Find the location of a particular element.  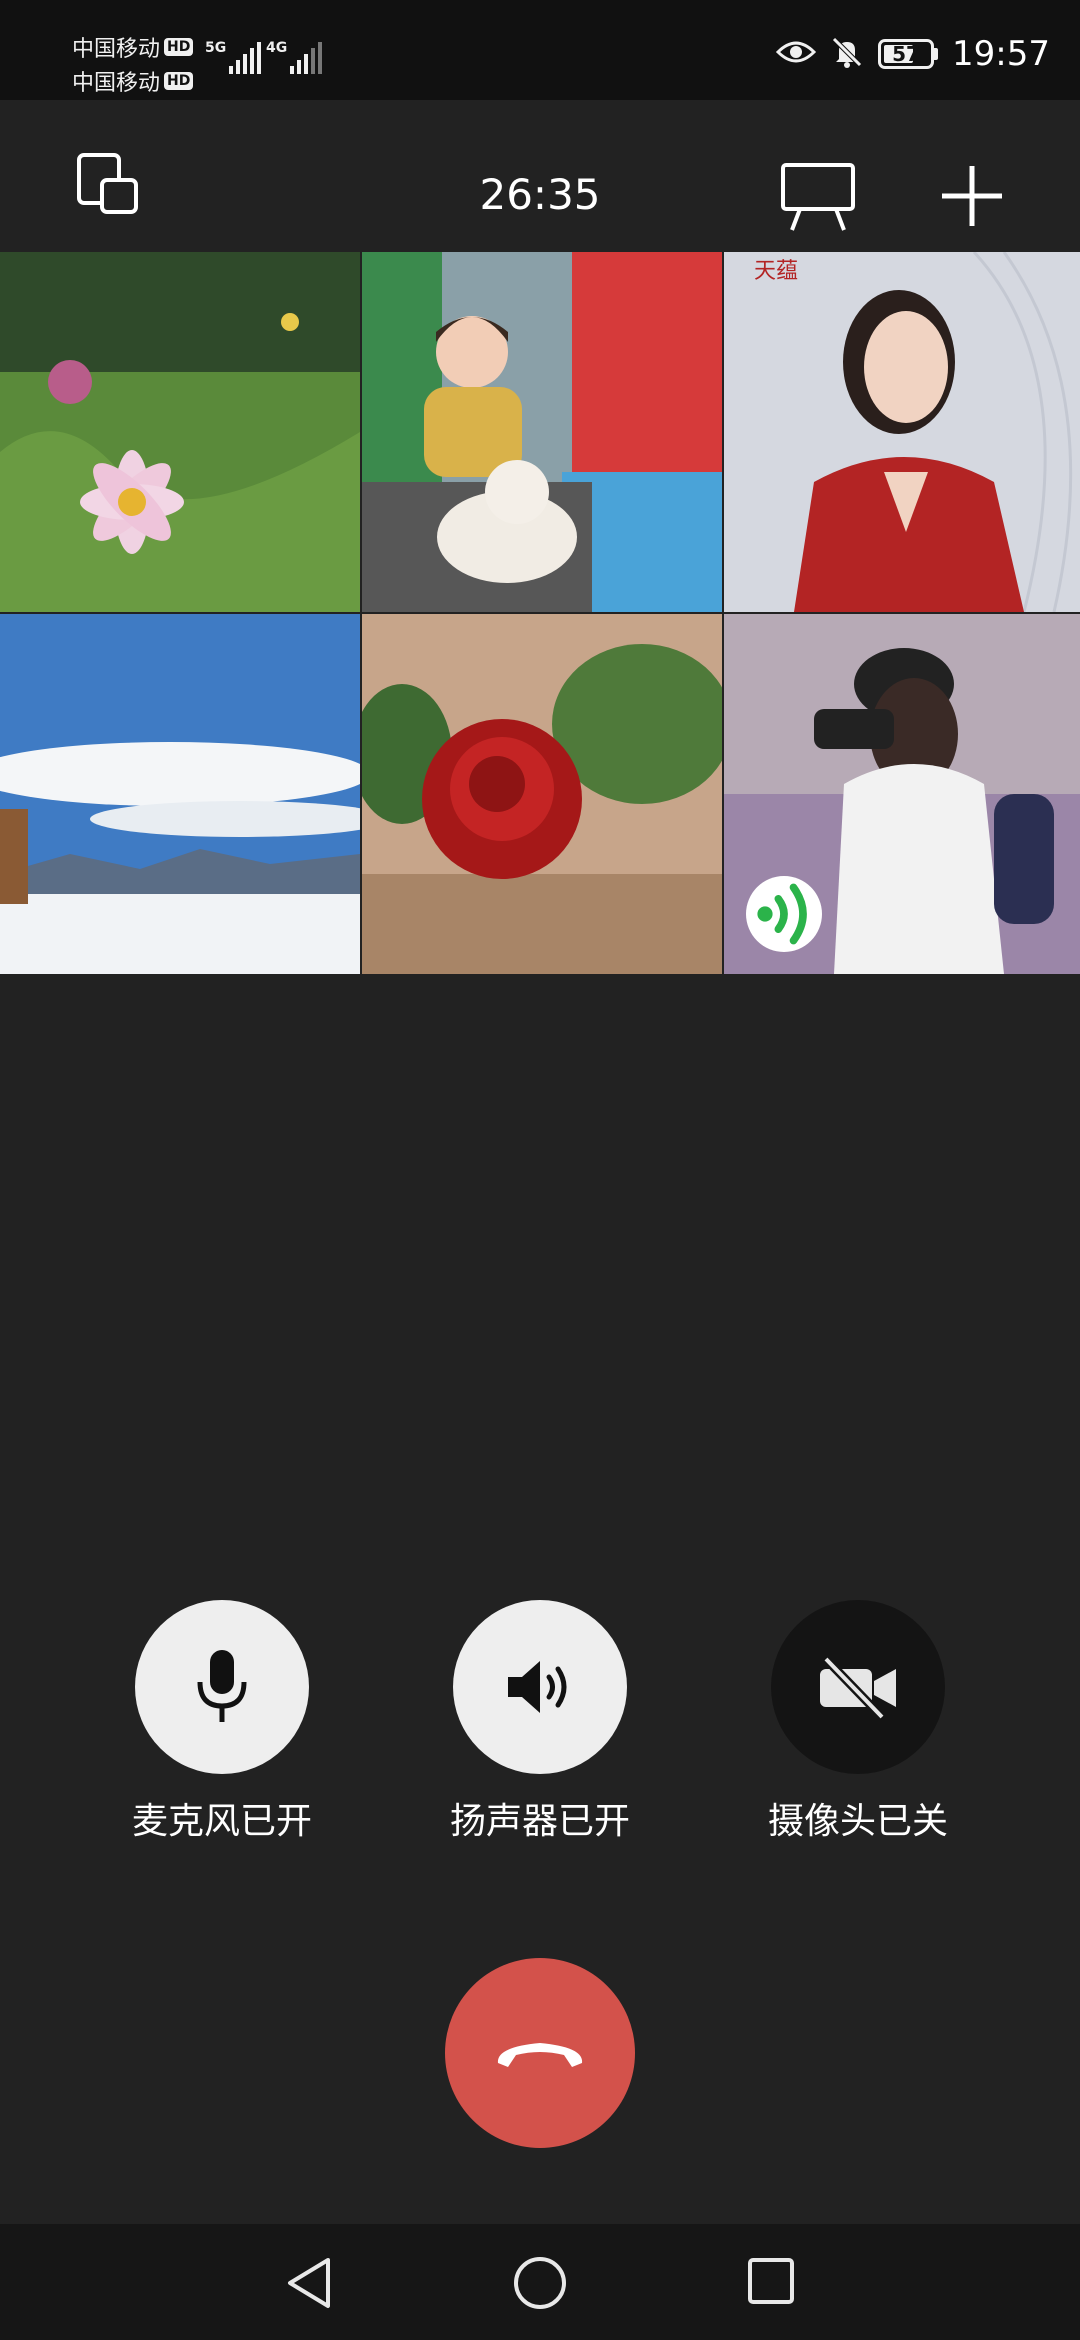

speaker-toggle: 扬声器已开 is located at coordinates (540, 1722).